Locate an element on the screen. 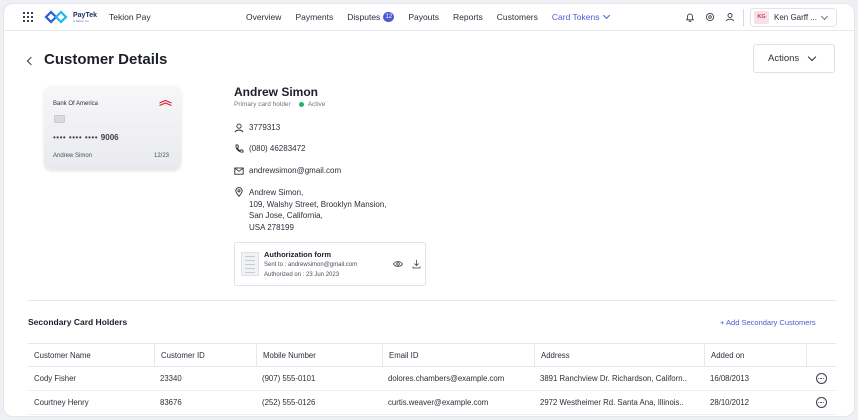  customer-role-status: Primary card holder Active is located at coordinates (279, 104).